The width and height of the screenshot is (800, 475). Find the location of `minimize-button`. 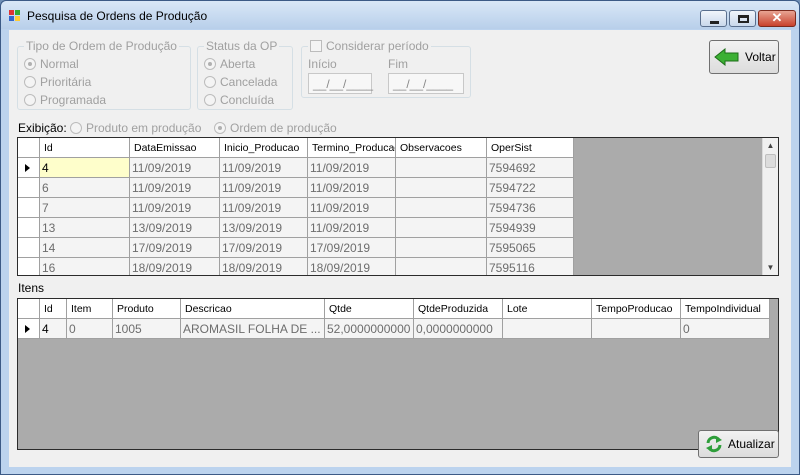

minimize-button is located at coordinates (713, 18).